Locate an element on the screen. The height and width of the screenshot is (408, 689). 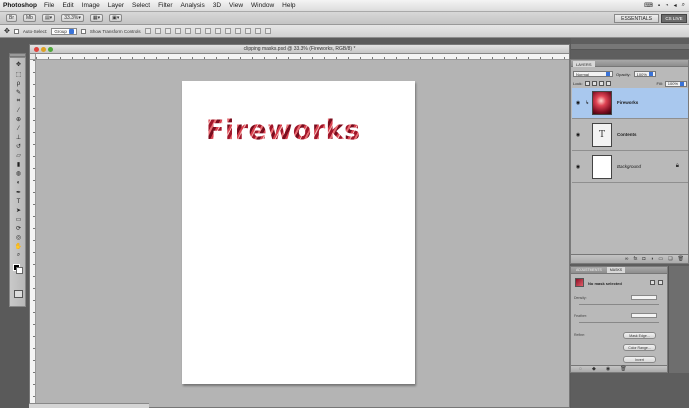
align-left-icon is located at coordinates (177, 31).